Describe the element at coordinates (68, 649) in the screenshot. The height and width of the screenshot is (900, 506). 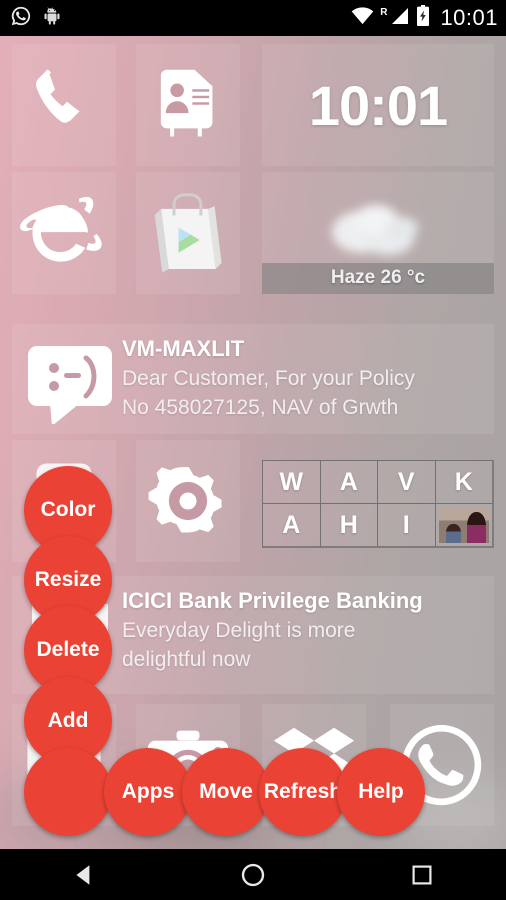
I see `action-button-delete-label: Delete` at that location.